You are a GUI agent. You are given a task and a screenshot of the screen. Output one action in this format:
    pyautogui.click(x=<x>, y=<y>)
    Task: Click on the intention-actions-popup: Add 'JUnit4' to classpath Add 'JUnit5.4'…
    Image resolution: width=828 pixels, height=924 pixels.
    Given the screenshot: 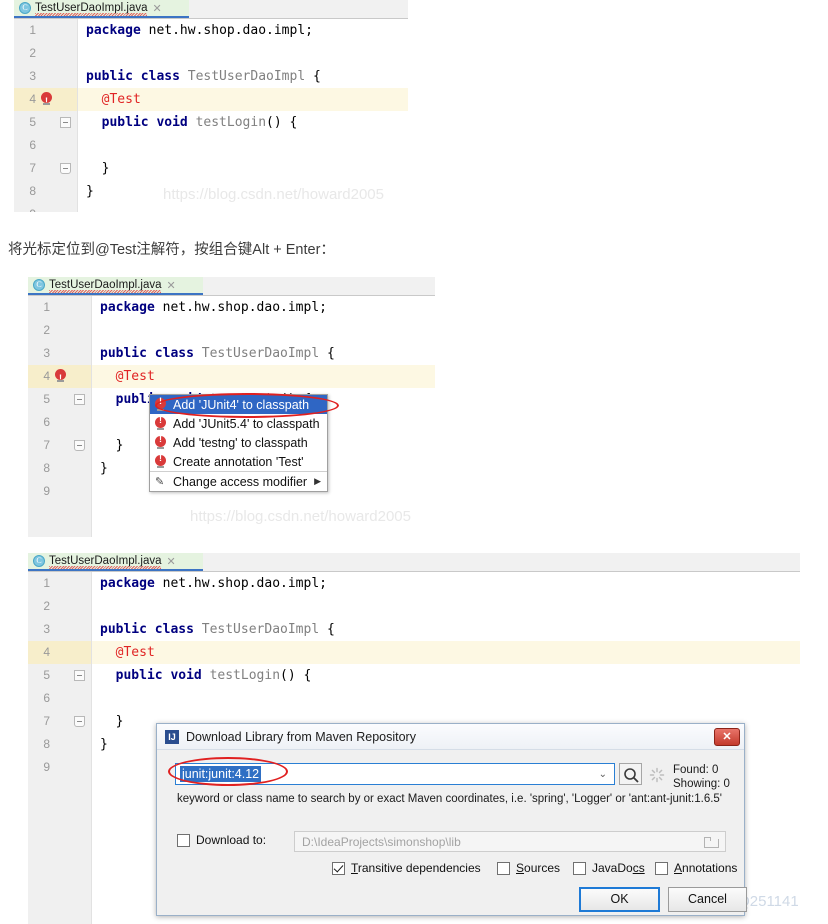 What is the action you would take?
    pyautogui.click(x=238, y=443)
    